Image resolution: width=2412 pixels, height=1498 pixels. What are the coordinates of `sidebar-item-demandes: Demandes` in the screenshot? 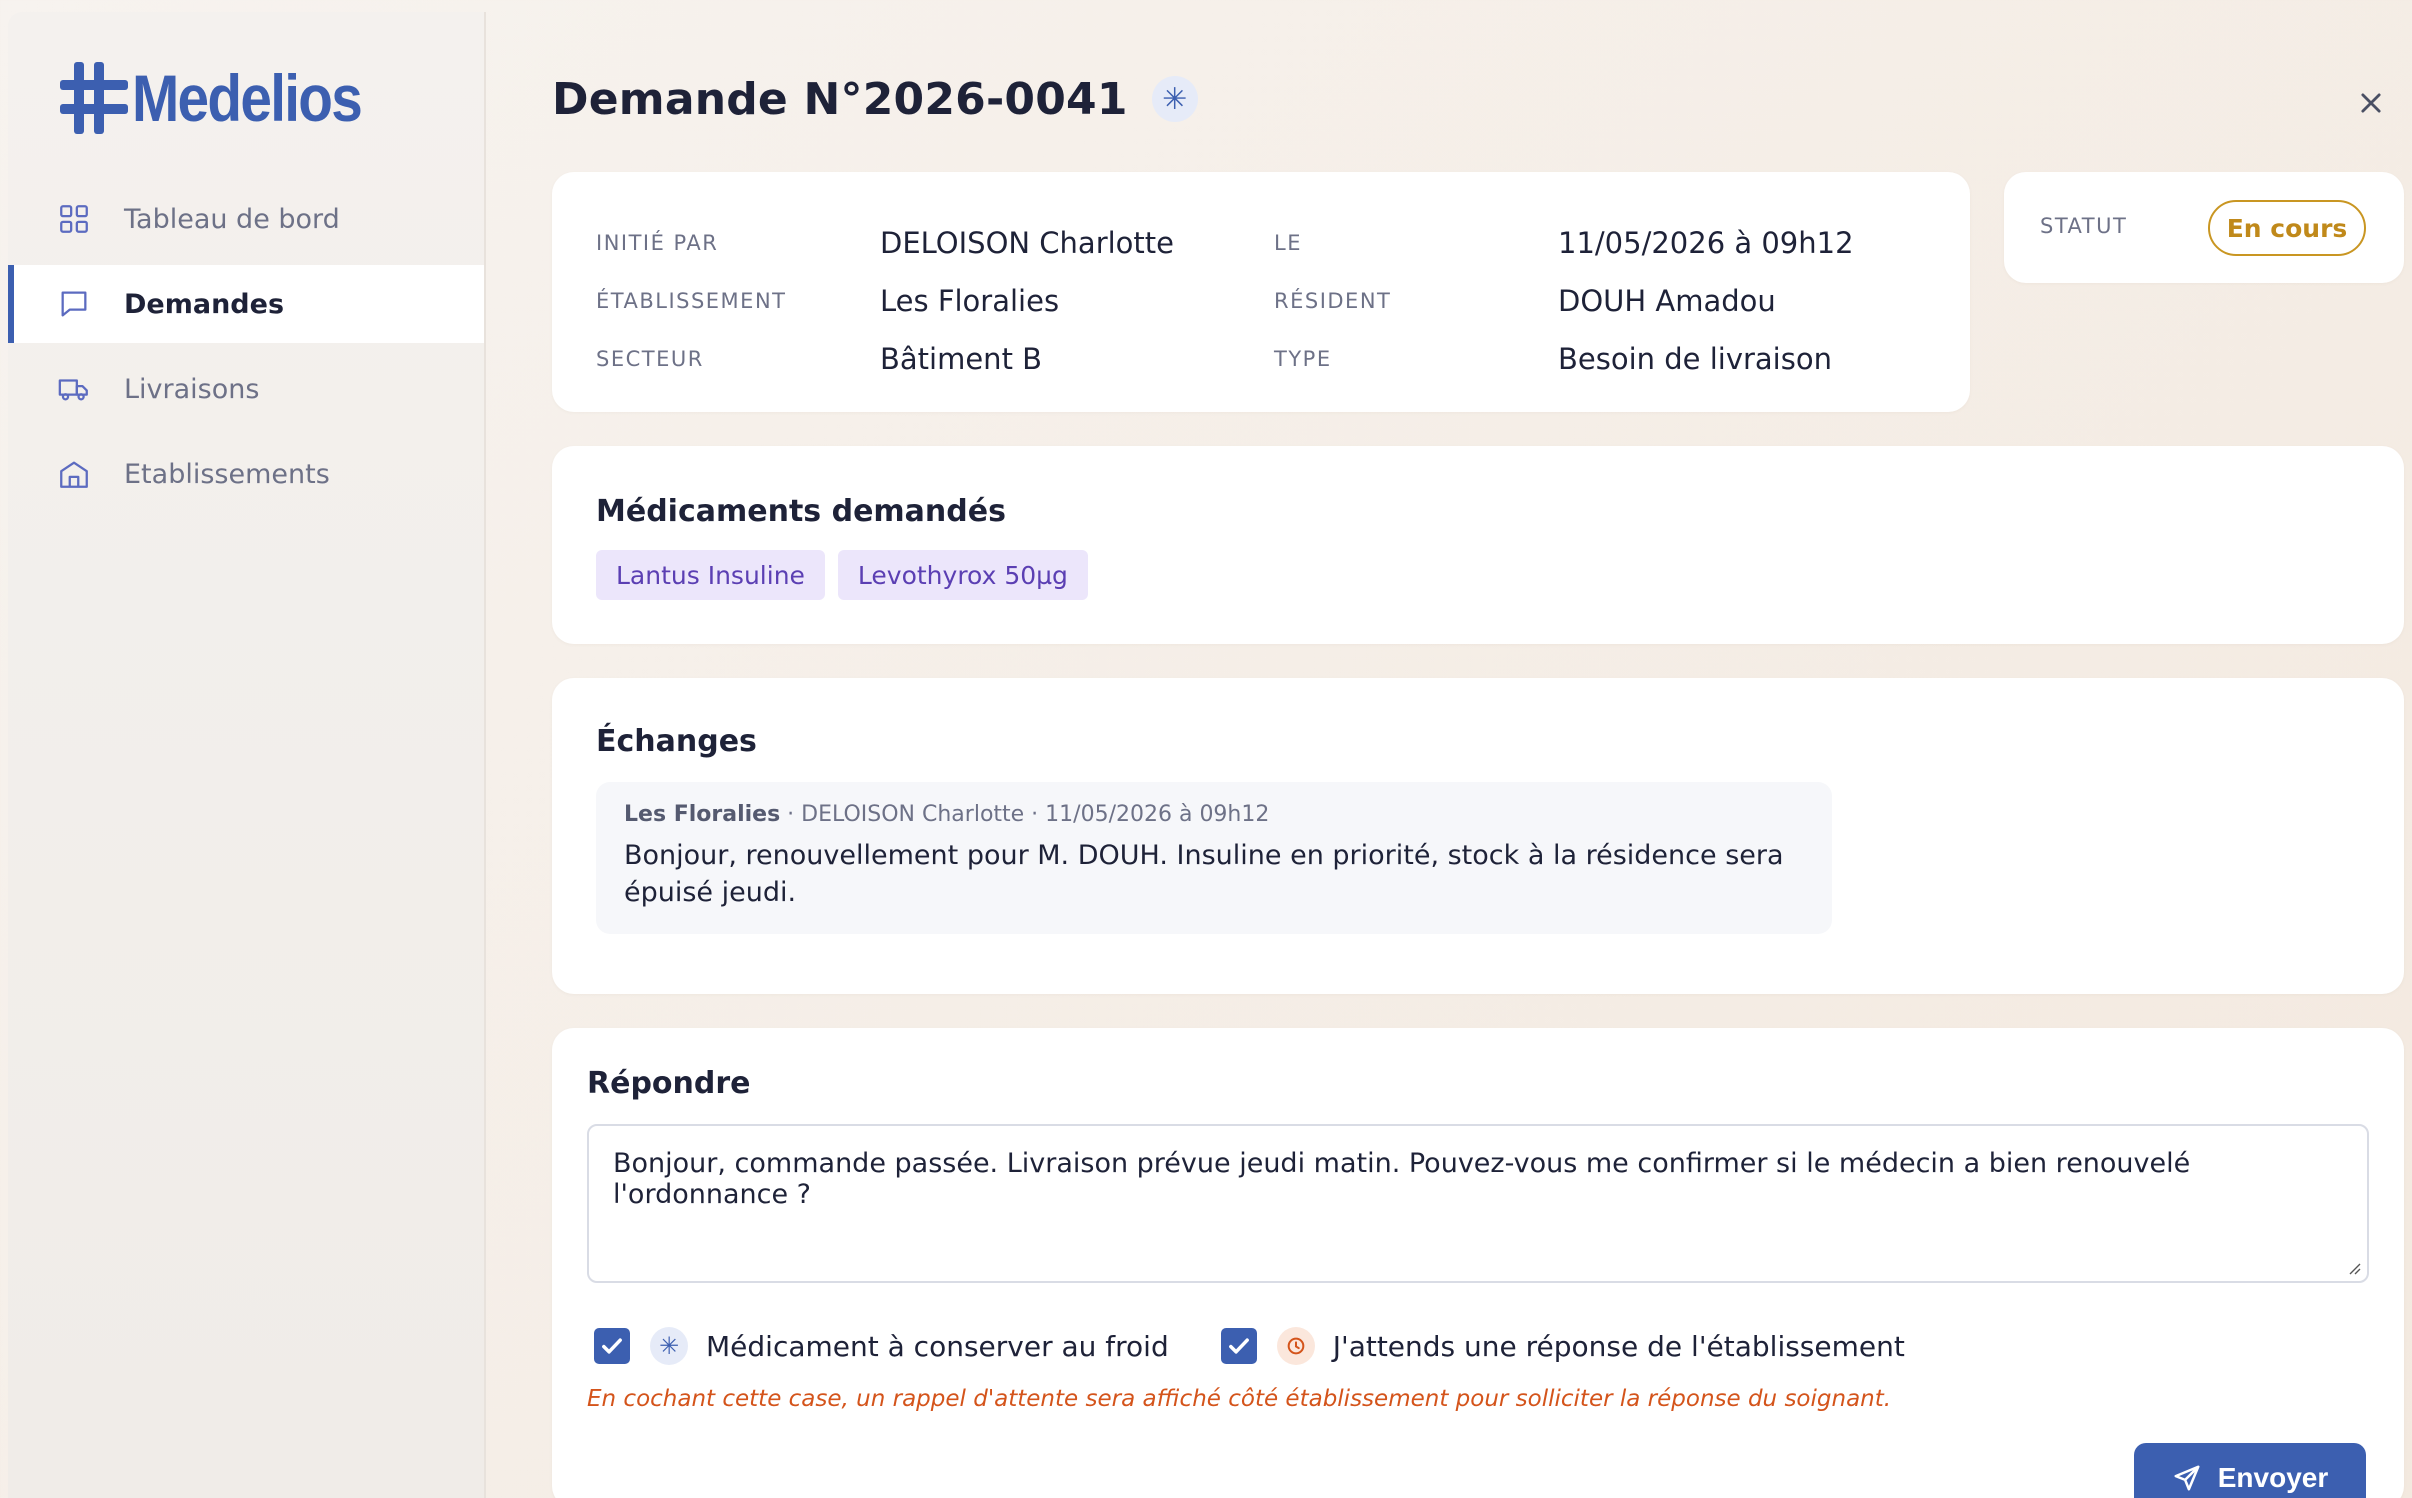 It's located at (246, 304).